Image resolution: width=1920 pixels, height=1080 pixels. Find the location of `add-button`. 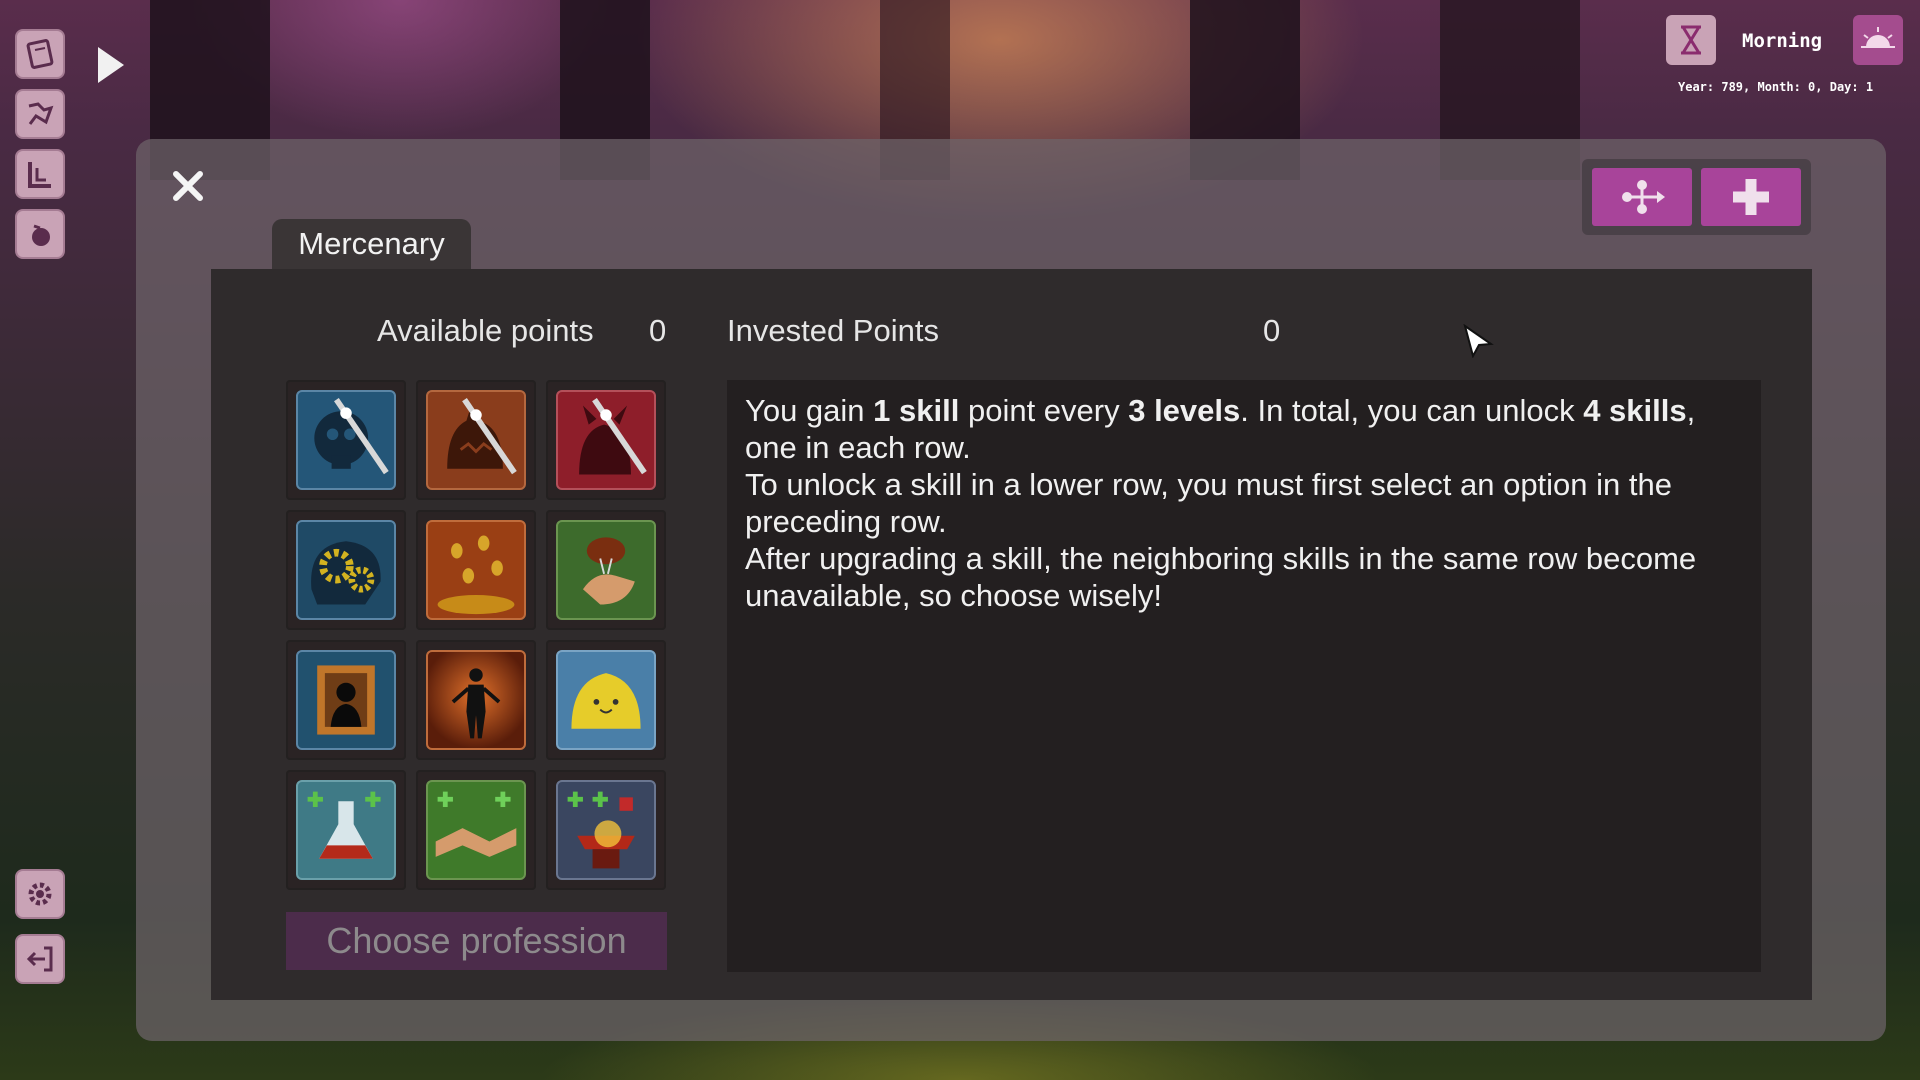

add-button is located at coordinates (1751, 197).